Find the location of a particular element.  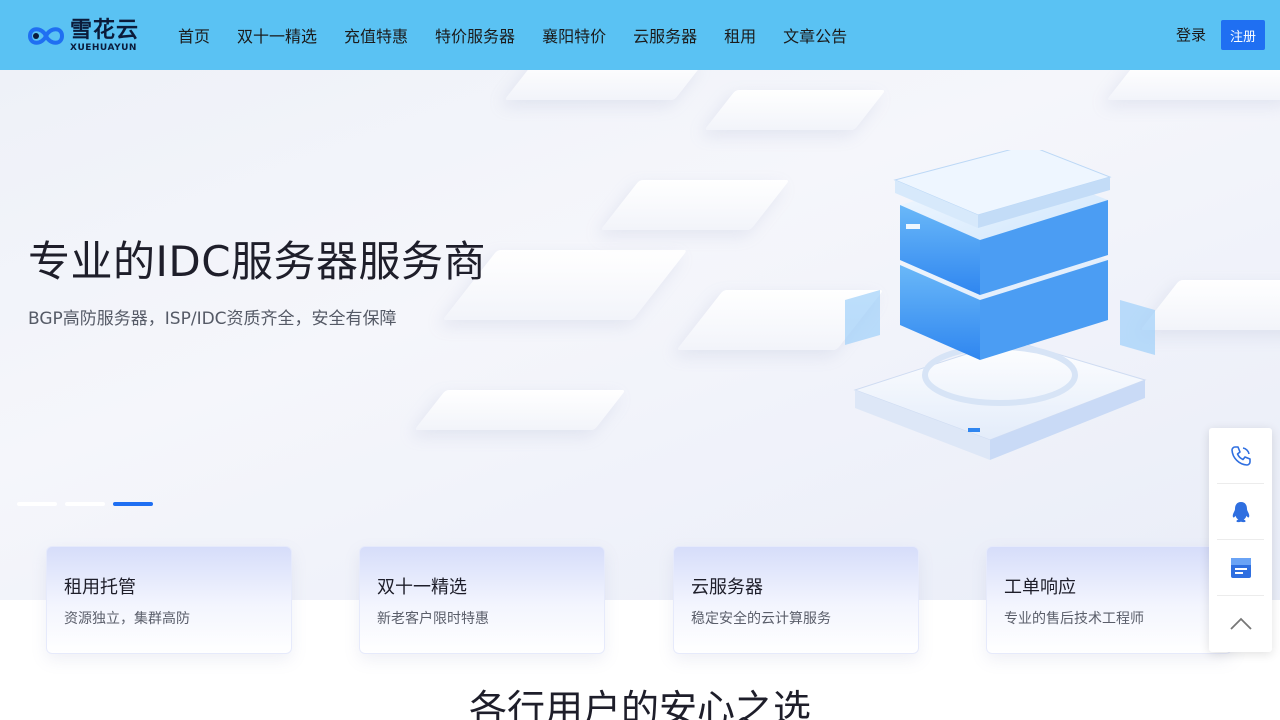

floating-toolbar is located at coordinates (1240, 540).